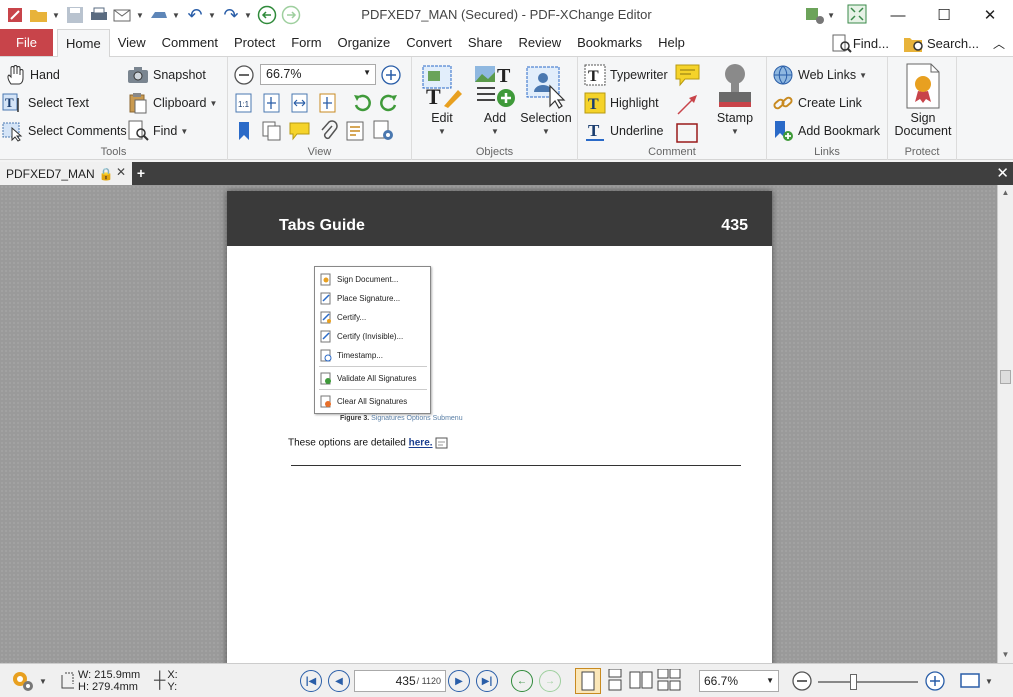 The width and height of the screenshot is (1013, 697). I want to click on maximize-button: ☐, so click(944, 15).